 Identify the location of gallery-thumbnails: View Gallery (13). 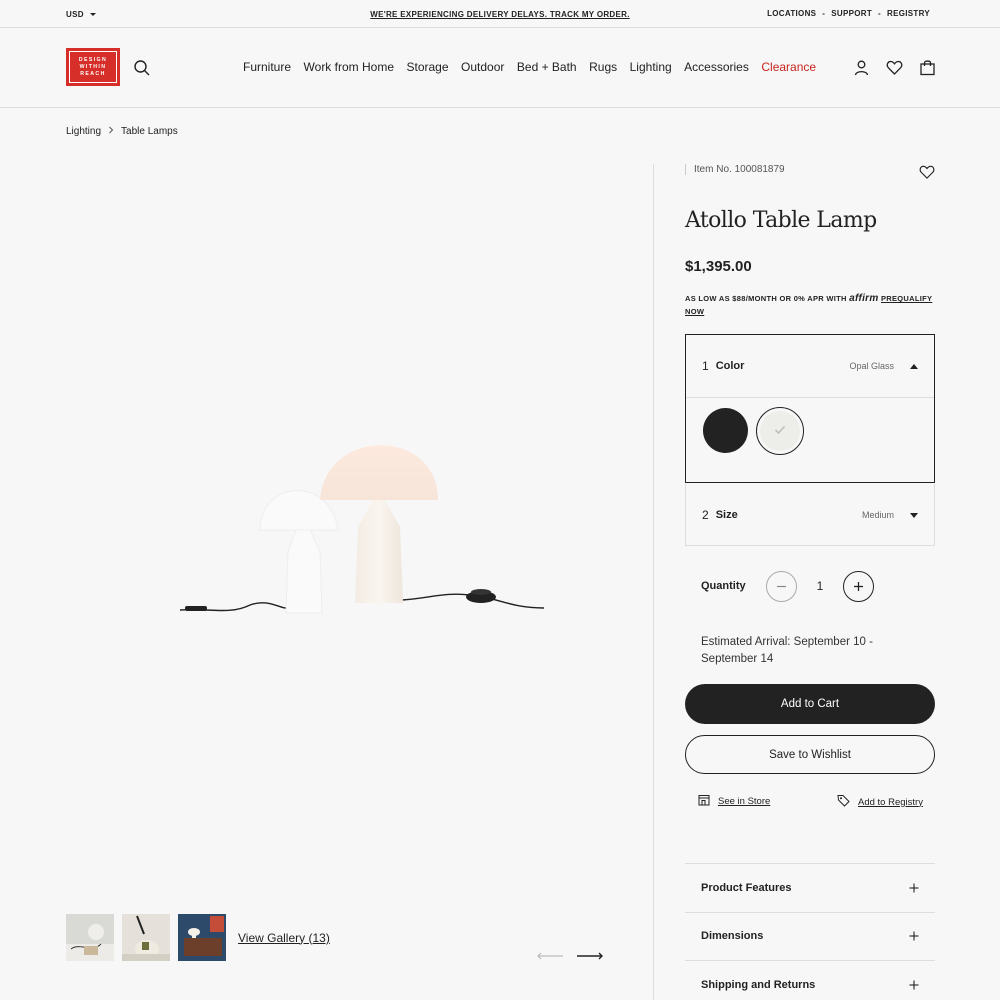
(198, 937).